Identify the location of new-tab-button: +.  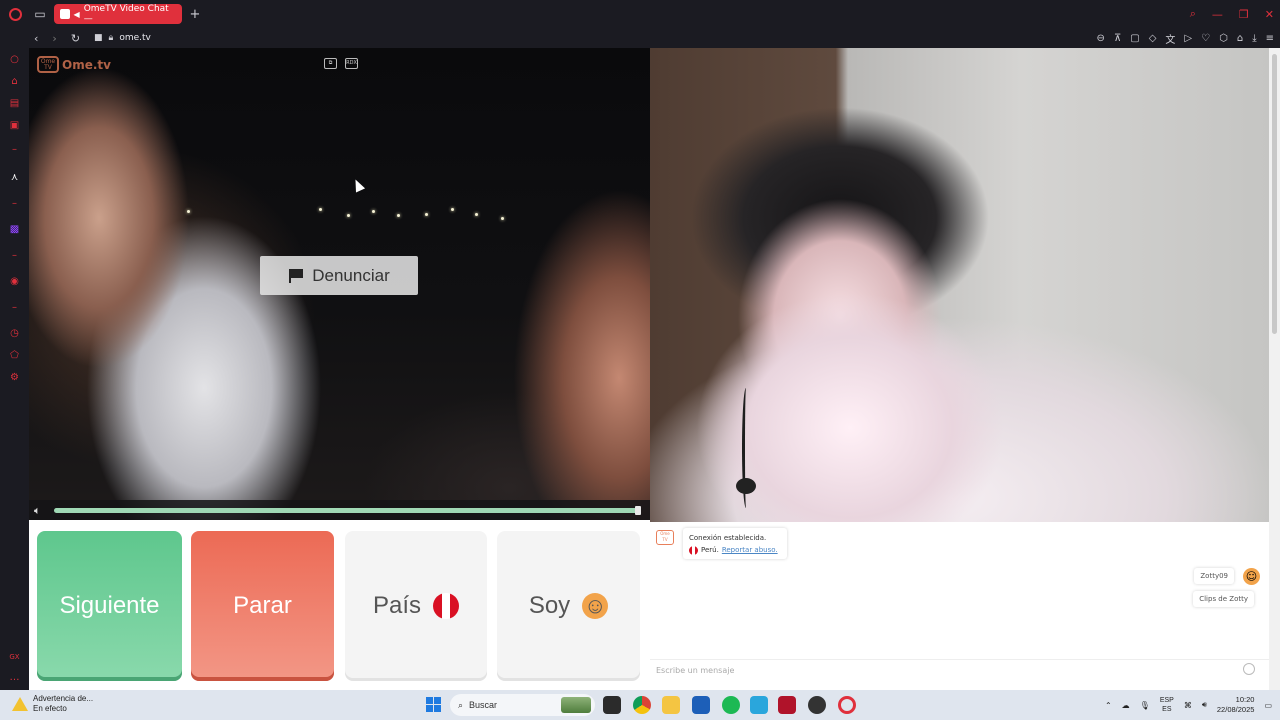
(195, 14).